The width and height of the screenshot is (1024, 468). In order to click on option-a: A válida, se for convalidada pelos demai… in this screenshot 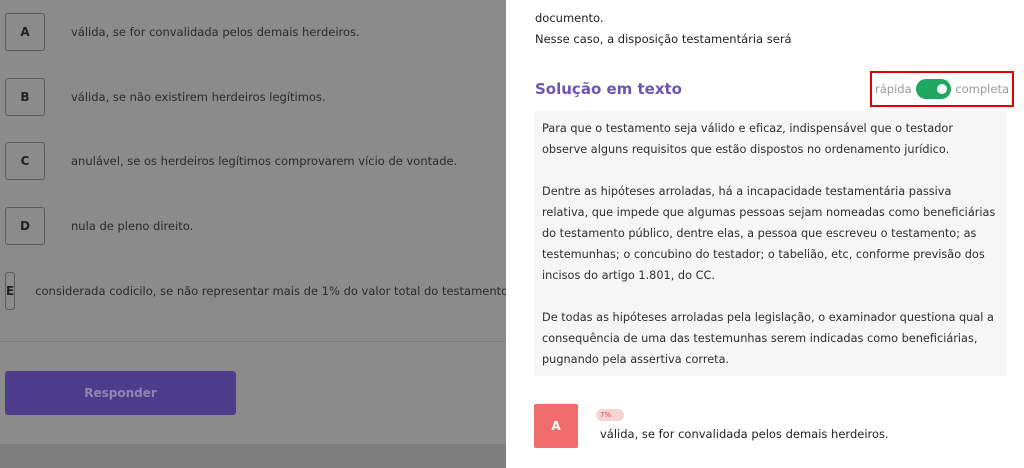, I will do `click(250, 32)`.